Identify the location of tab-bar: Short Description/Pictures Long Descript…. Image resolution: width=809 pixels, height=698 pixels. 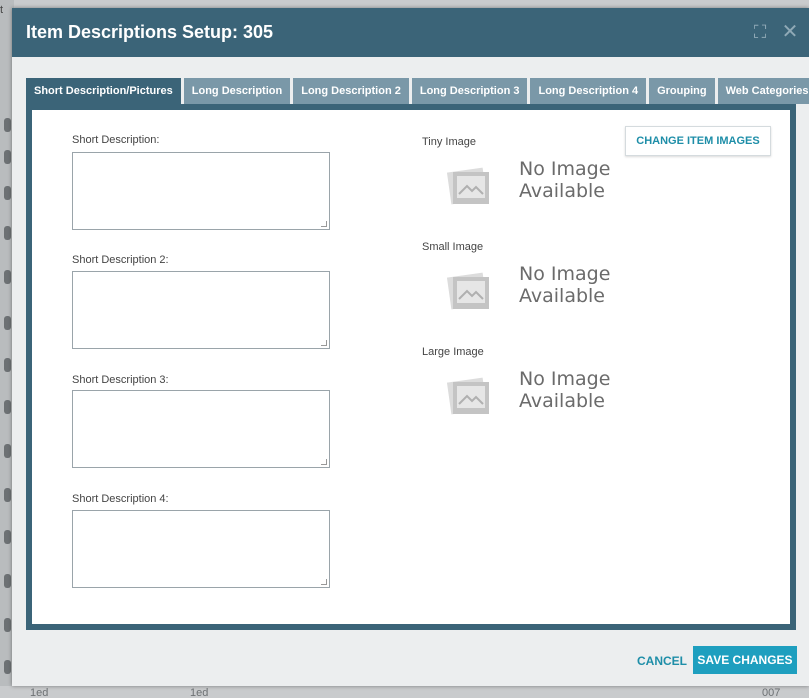
(417, 91).